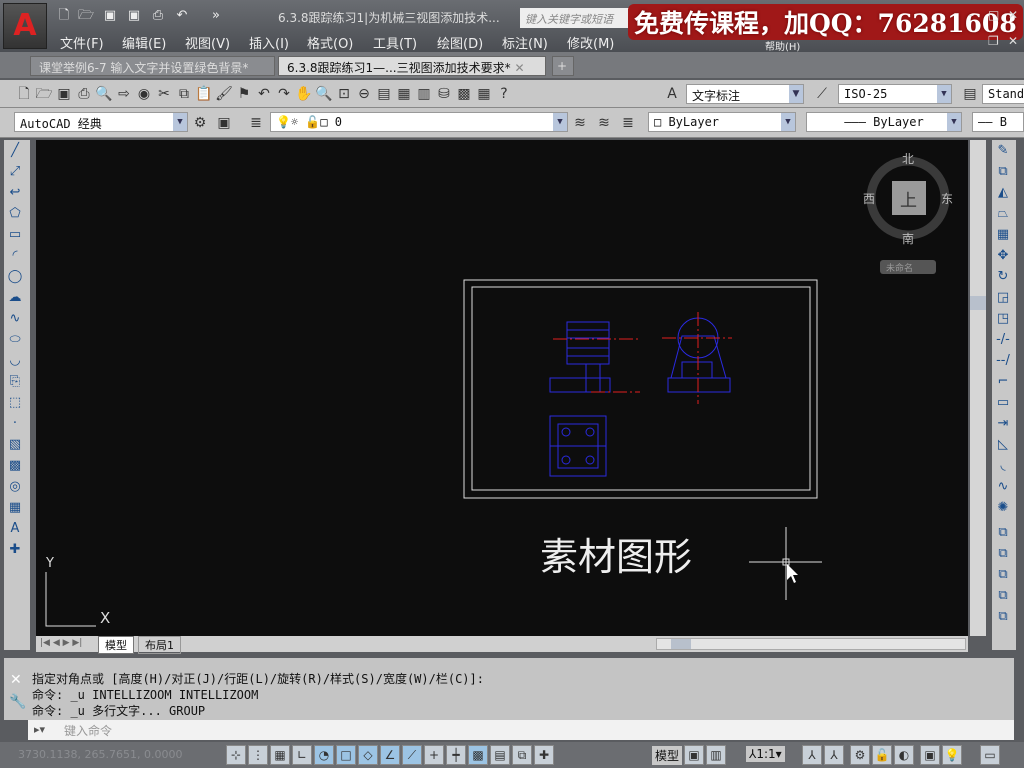 This screenshot has width=1024, height=768. What do you see at coordinates (1003, 423) in the screenshot?
I see `join-icon: ⇥` at bounding box center [1003, 423].